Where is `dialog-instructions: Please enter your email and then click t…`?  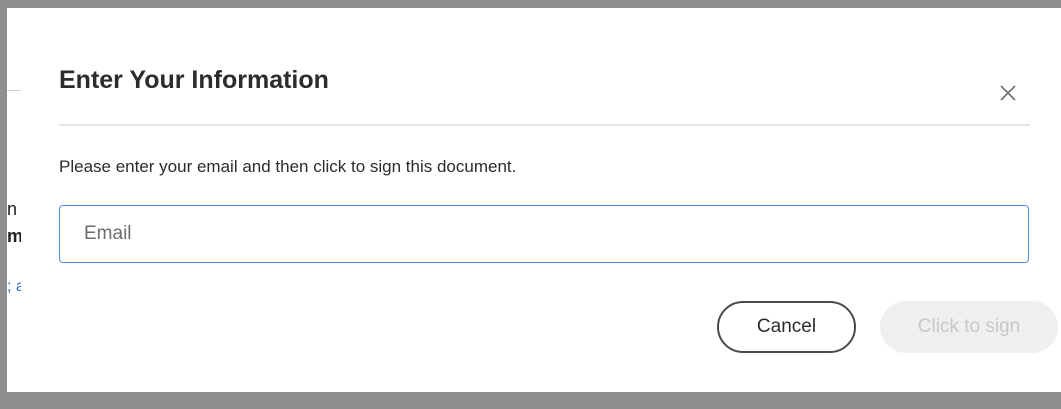 dialog-instructions: Please enter your email and then click t… is located at coordinates (288, 166).